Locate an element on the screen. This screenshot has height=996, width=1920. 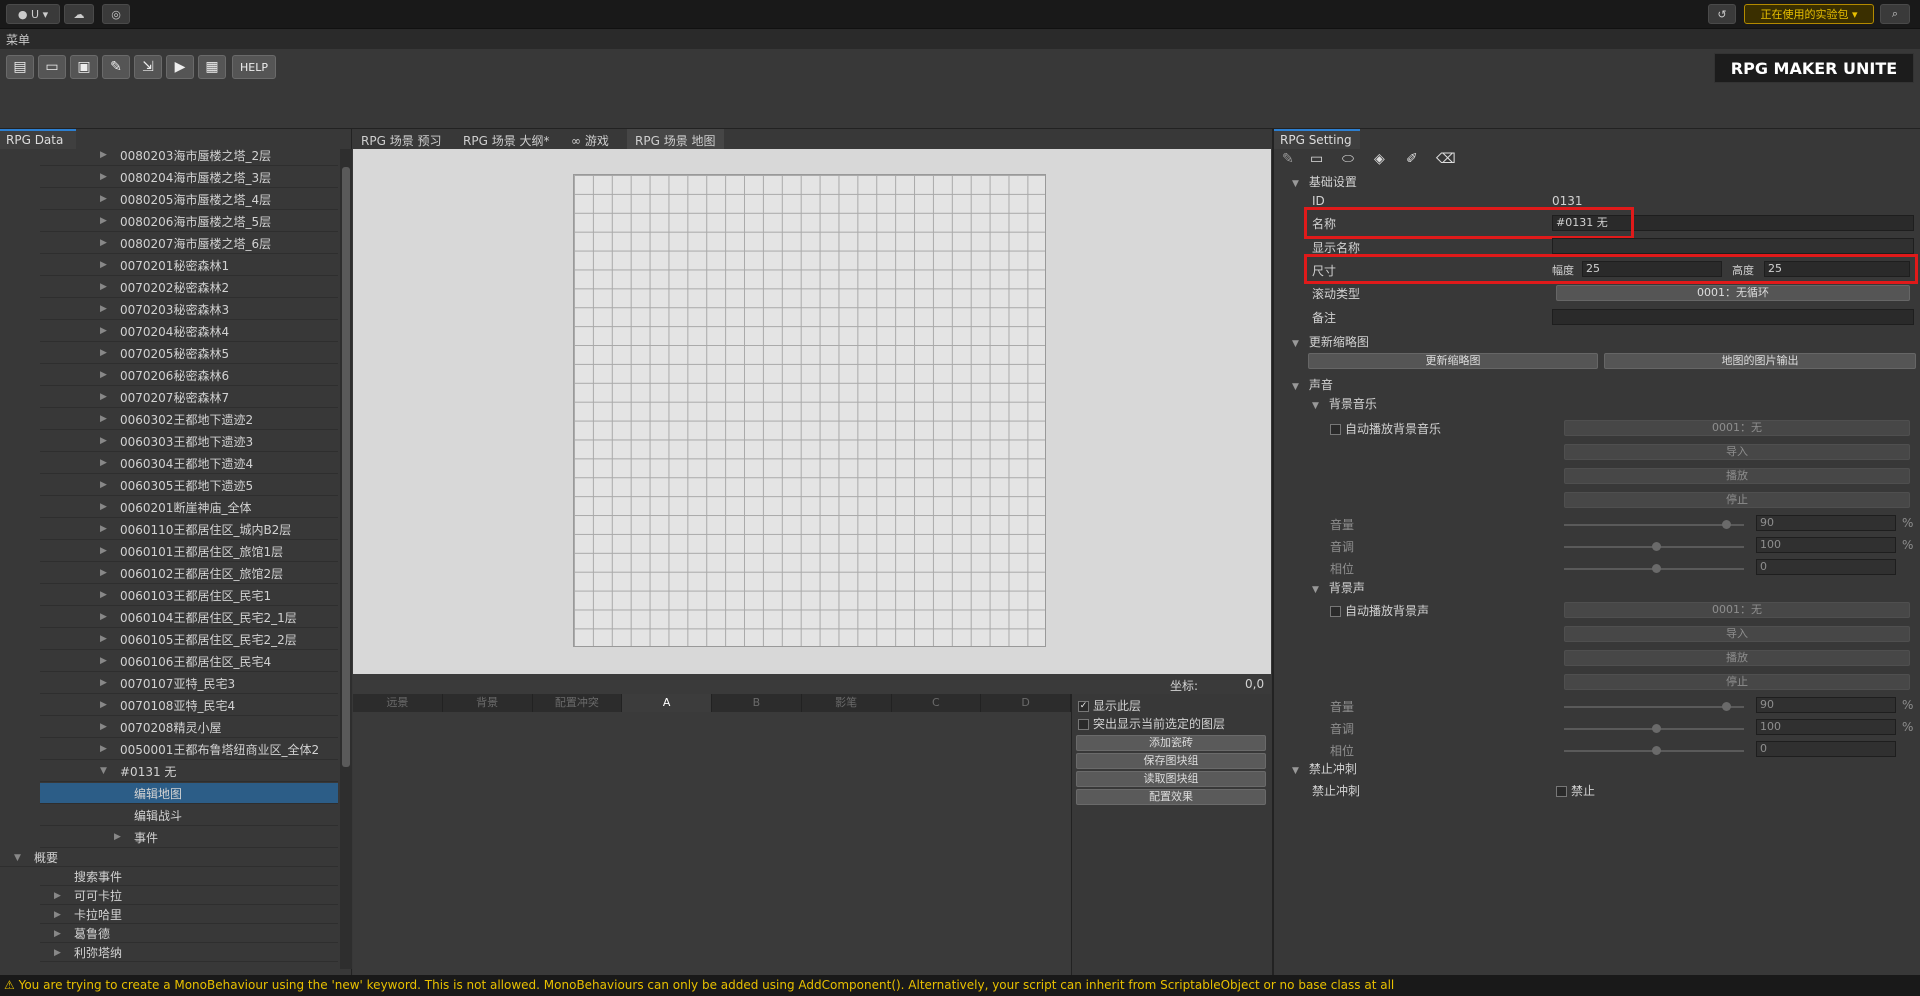
tab-scene-preview: RPG 场景 预习 is located at coordinates (401, 139).